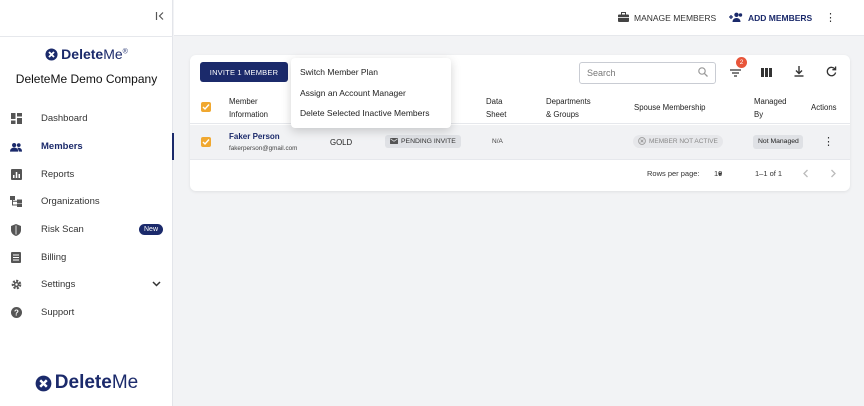 This screenshot has width=864, height=406. What do you see at coordinates (70, 202) in the screenshot?
I see `sidebar-item-label: Organizations` at bounding box center [70, 202].